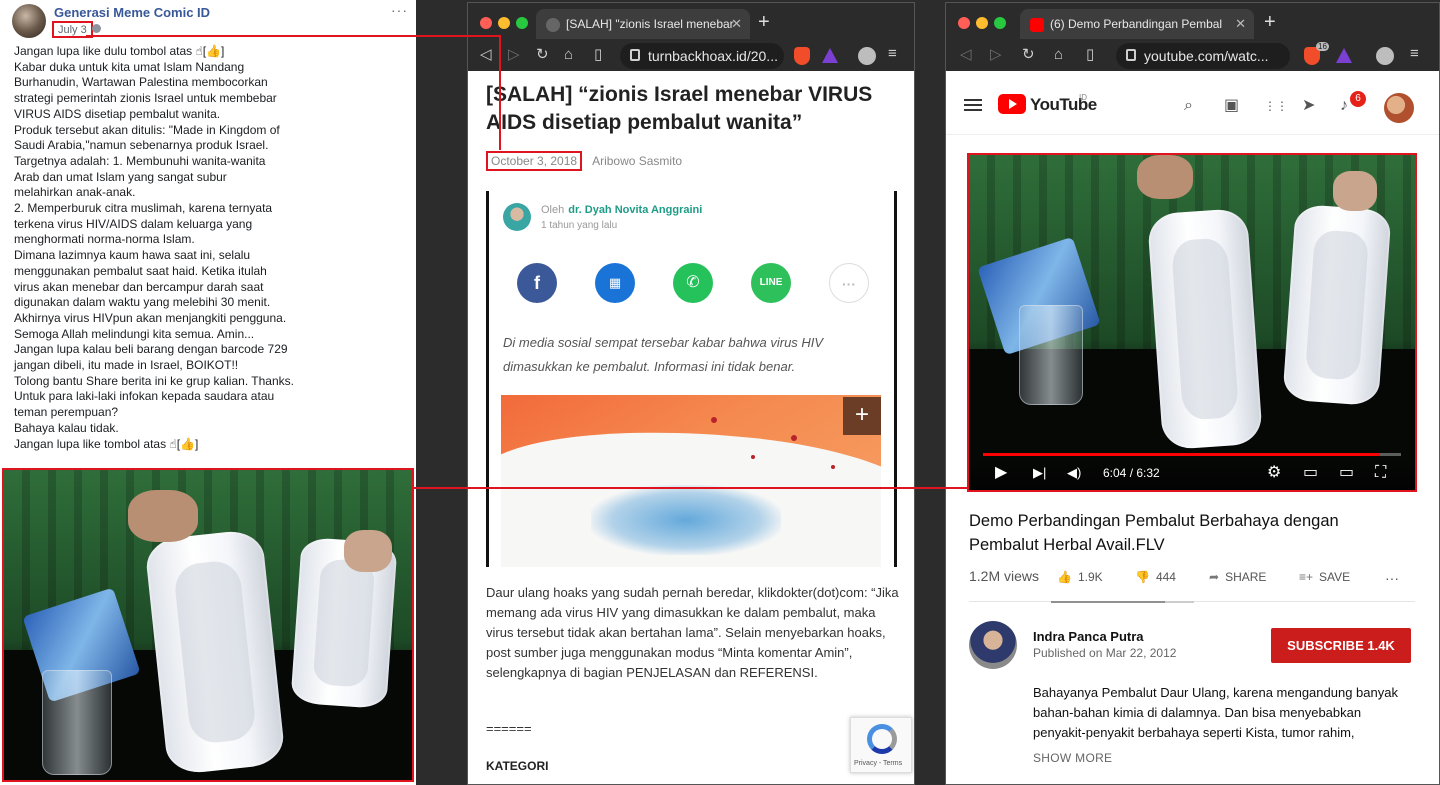  What do you see at coordinates (1037, 24) in the screenshot?
I see `youtube-favicon-icon` at bounding box center [1037, 24].